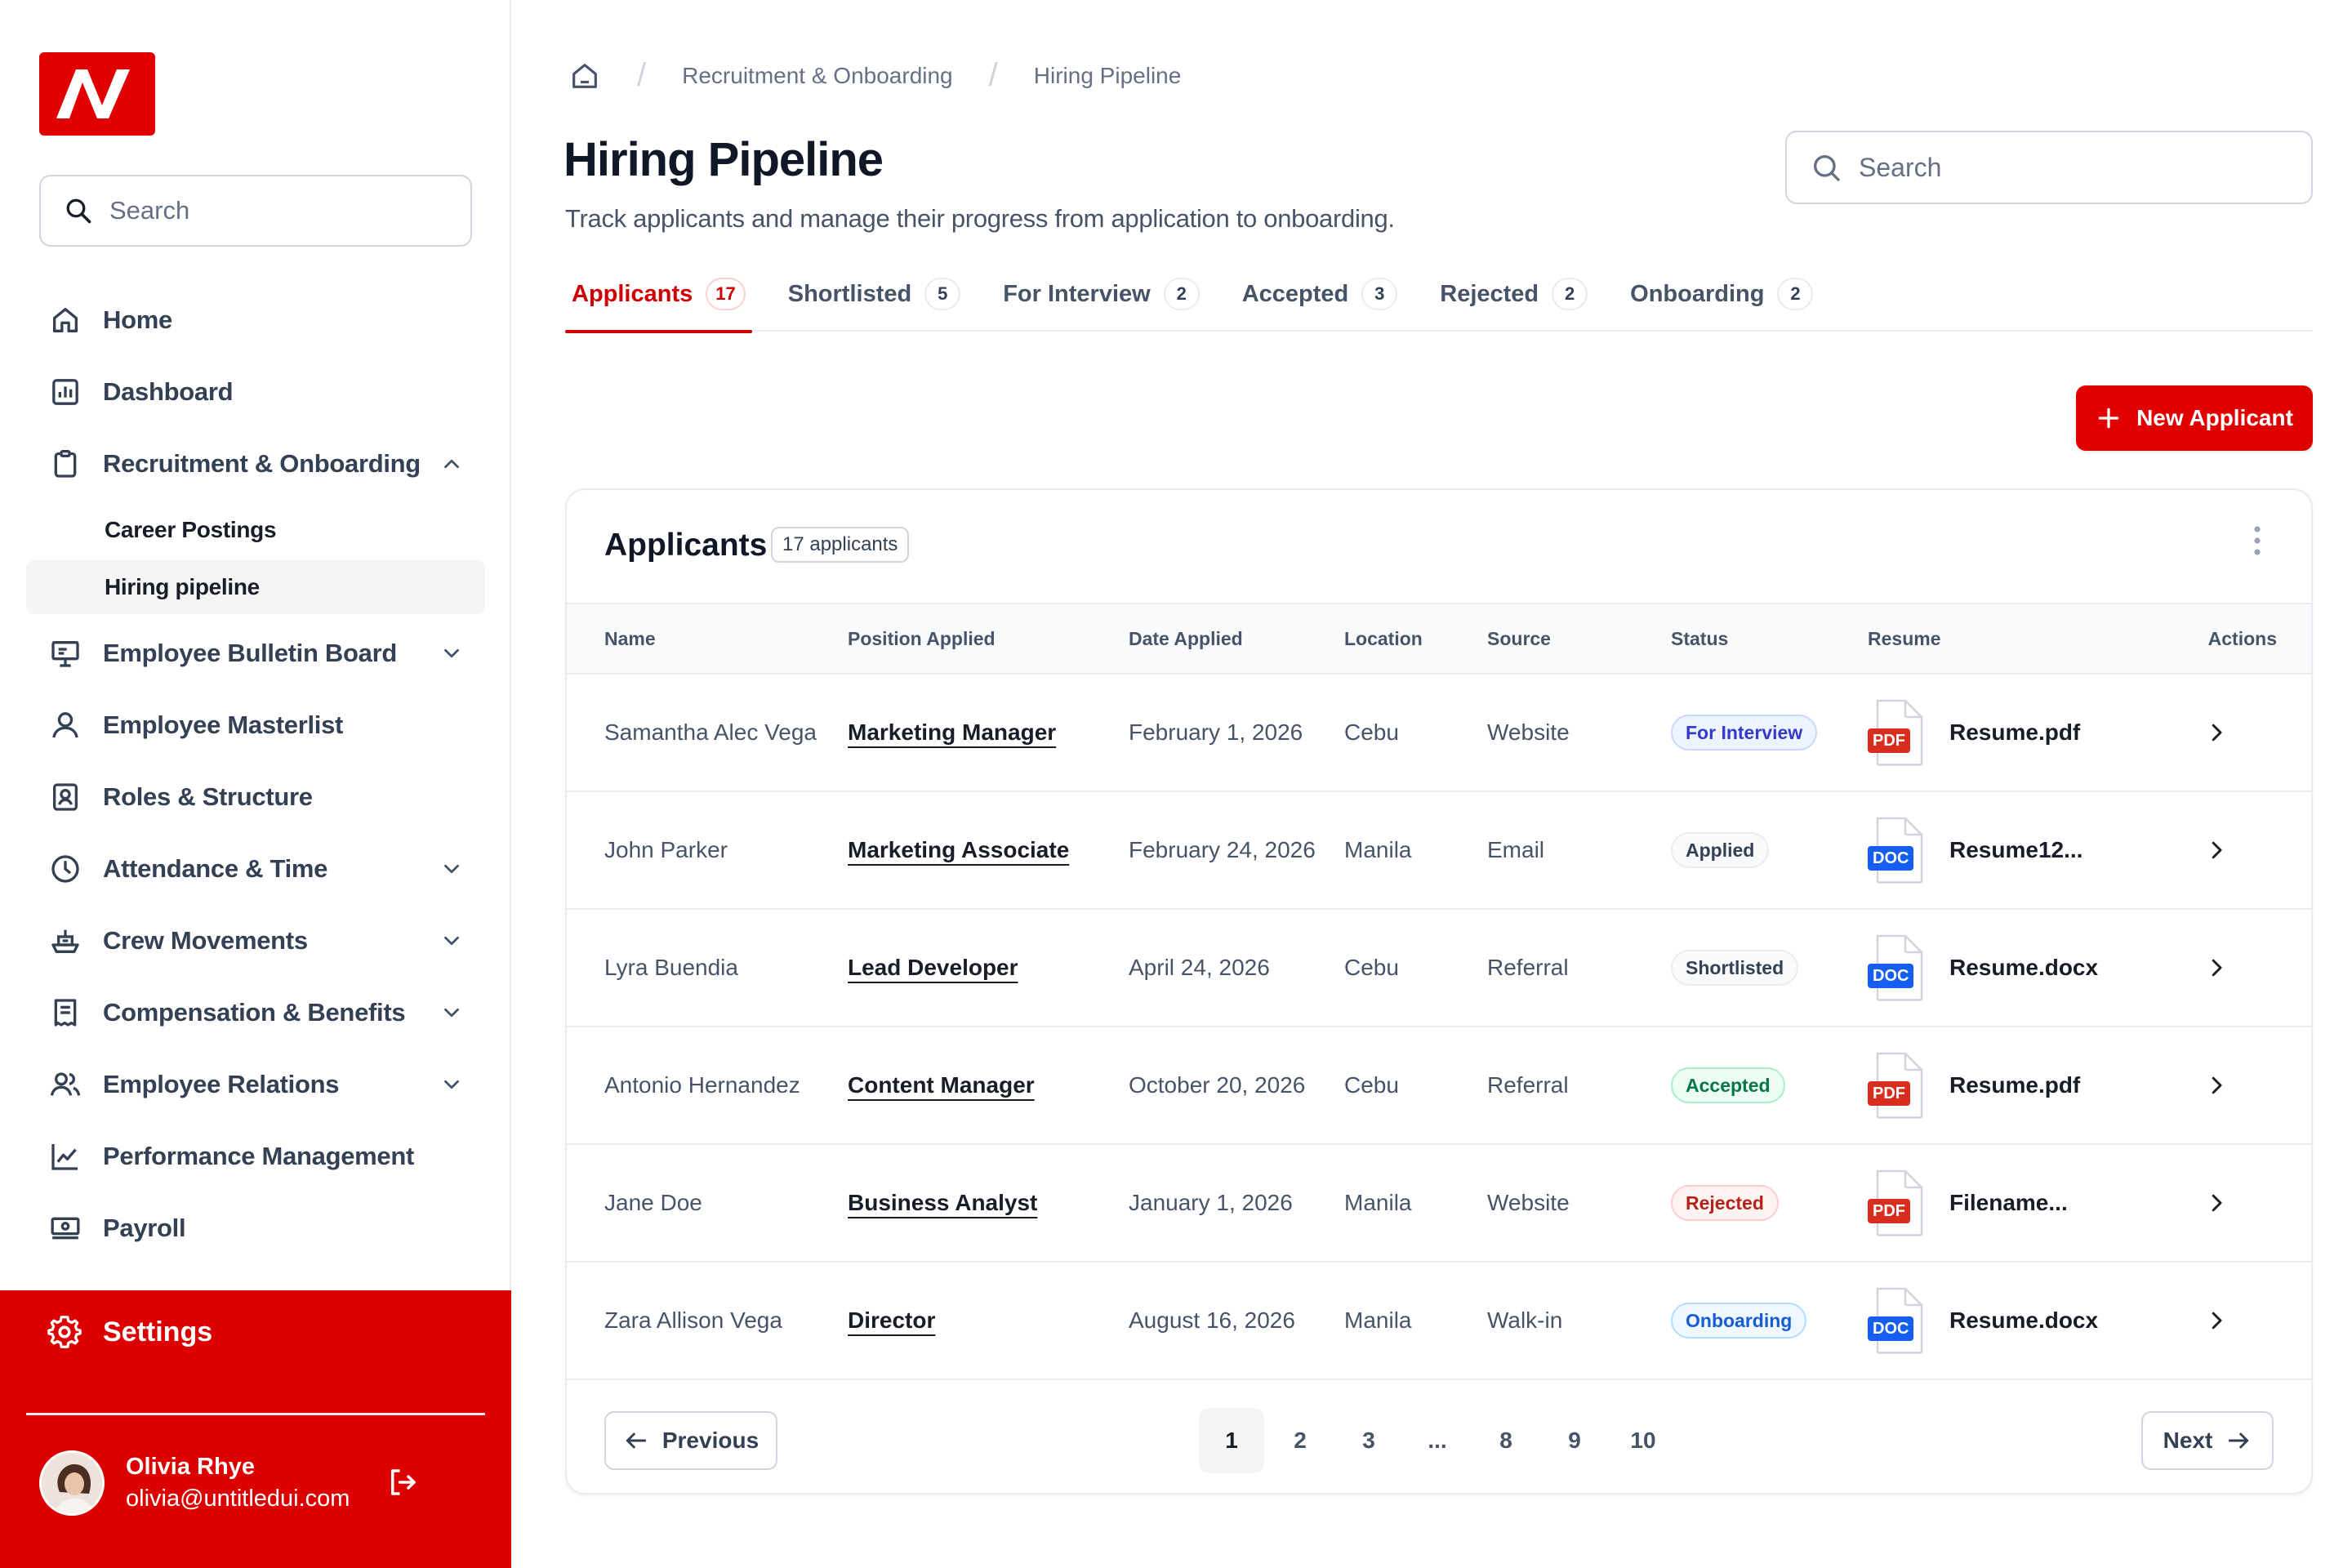 Image resolution: width=2352 pixels, height=1568 pixels. What do you see at coordinates (1769, 639) in the screenshot?
I see `column-header-status: Status` at bounding box center [1769, 639].